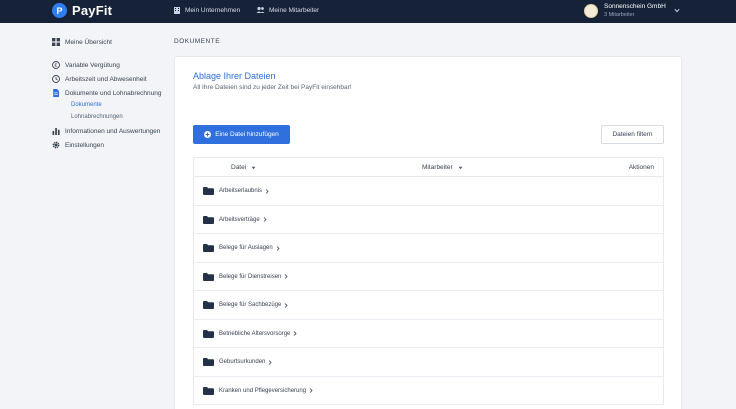 This screenshot has width=736, height=409. What do you see at coordinates (632, 134) in the screenshot?
I see `filter-files-button: Dateien filtern` at bounding box center [632, 134].